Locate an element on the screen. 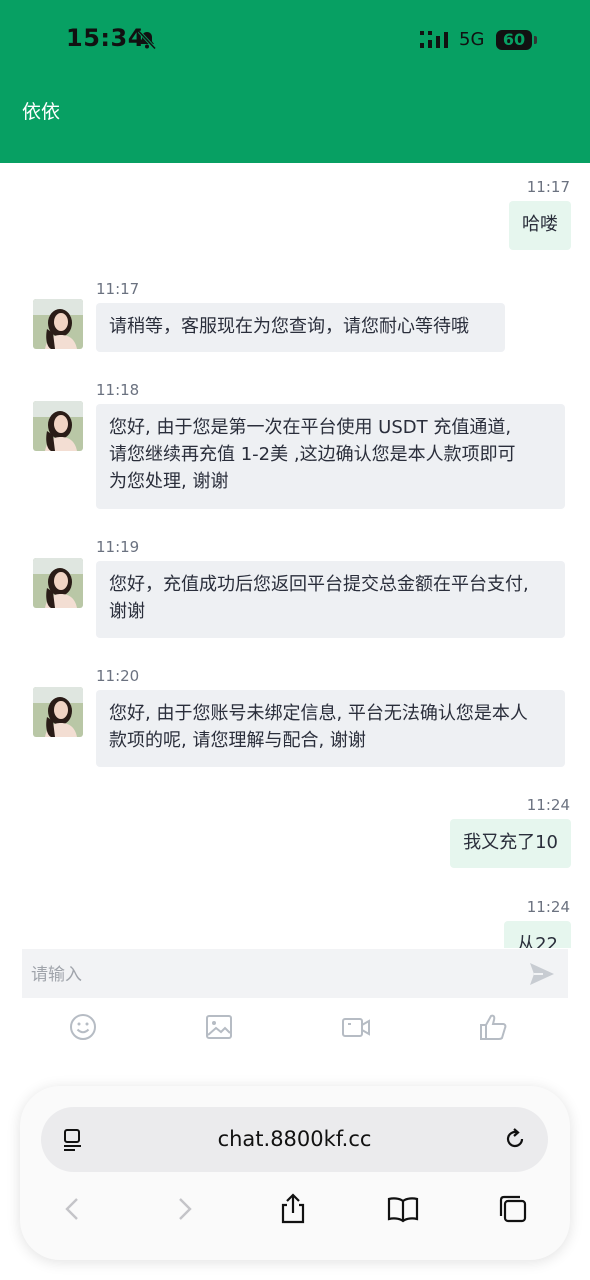  battery-level: 60 is located at coordinates (514, 39).